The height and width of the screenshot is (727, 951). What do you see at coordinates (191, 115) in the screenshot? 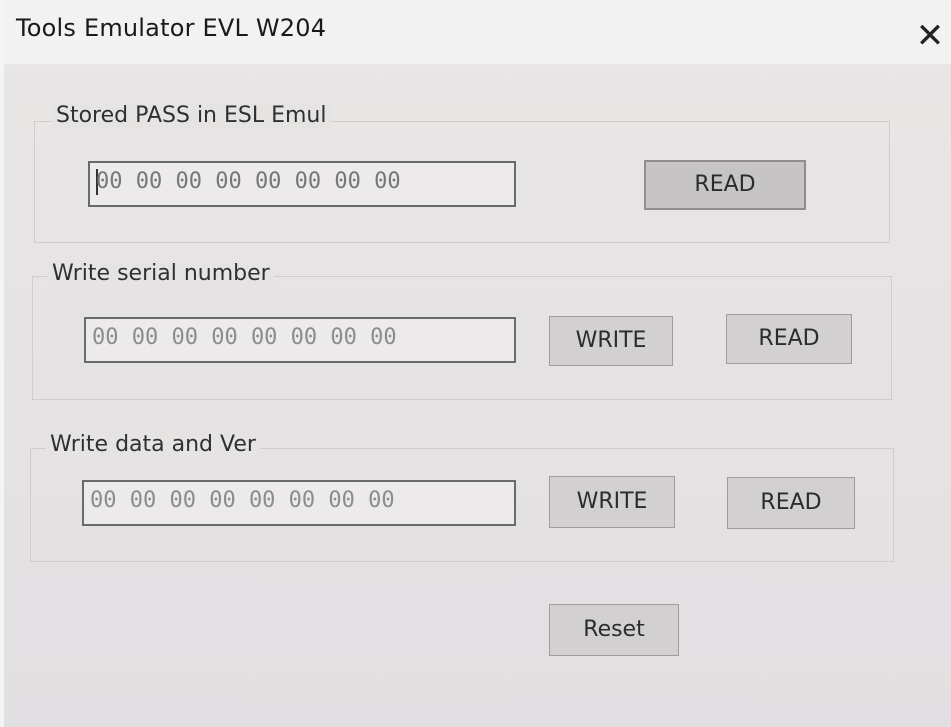
I see `stored-pass-label: Stored PASS in ESL Emul` at bounding box center [191, 115].